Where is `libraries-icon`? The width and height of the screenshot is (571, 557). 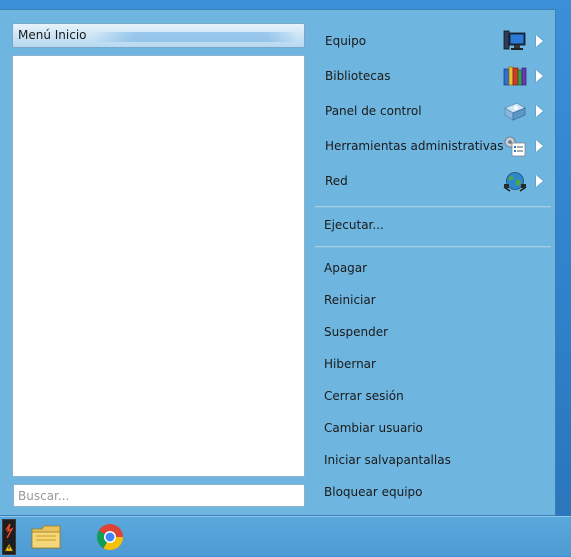 libraries-icon is located at coordinates (515, 76).